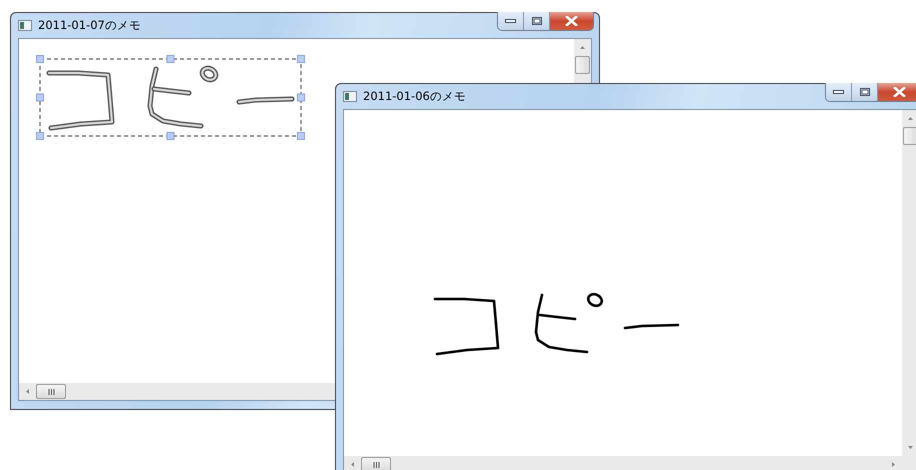 The image size is (916, 470). I want to click on selection-box, so click(170, 97).